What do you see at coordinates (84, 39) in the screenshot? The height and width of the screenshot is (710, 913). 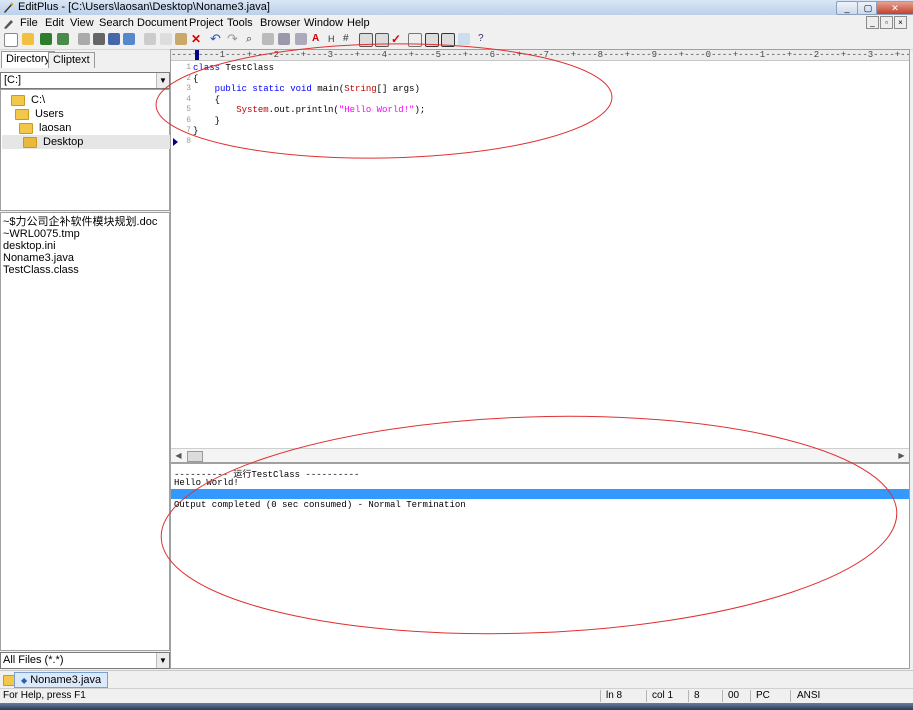 I see `print-preview-icon` at bounding box center [84, 39].